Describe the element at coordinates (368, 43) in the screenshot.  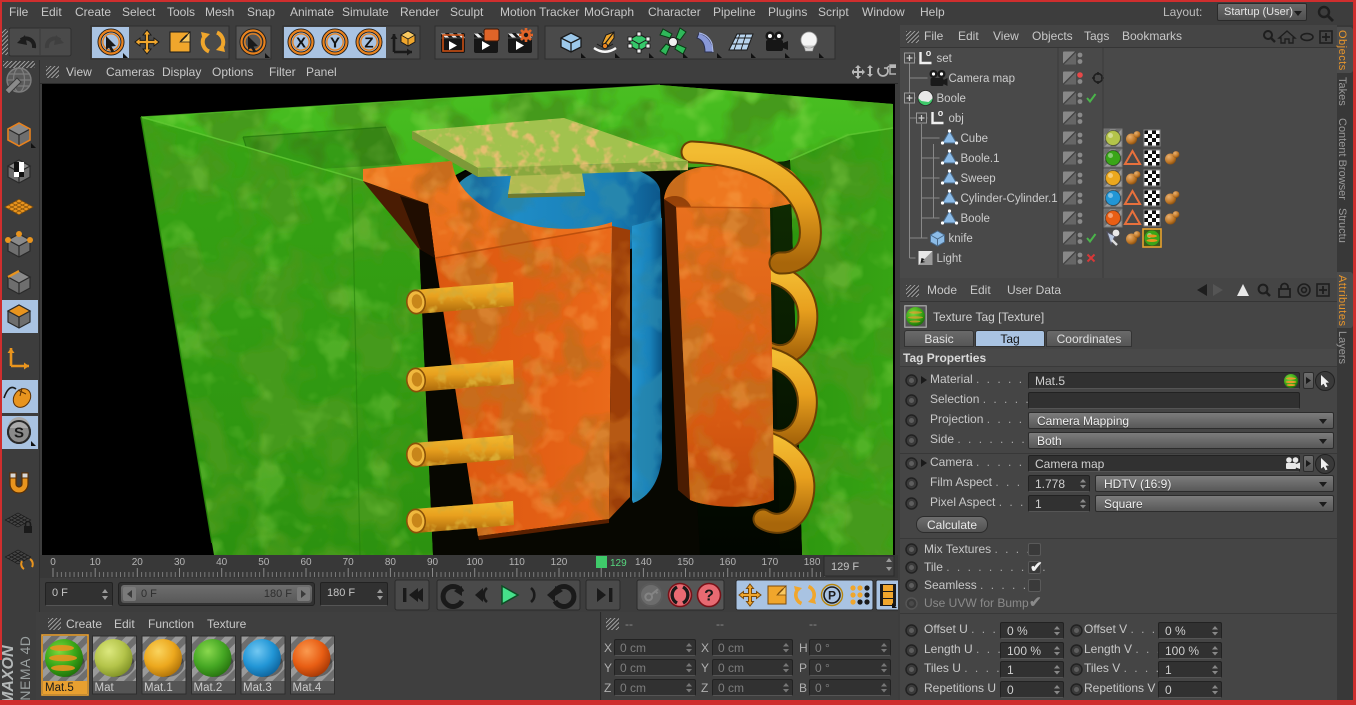
I see `svg-text: Z` at that location.